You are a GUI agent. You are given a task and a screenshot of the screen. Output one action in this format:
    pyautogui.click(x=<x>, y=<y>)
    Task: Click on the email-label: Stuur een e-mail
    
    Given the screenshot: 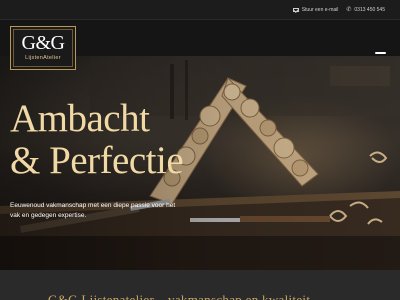 What is the action you would take?
    pyautogui.click(x=320, y=9)
    